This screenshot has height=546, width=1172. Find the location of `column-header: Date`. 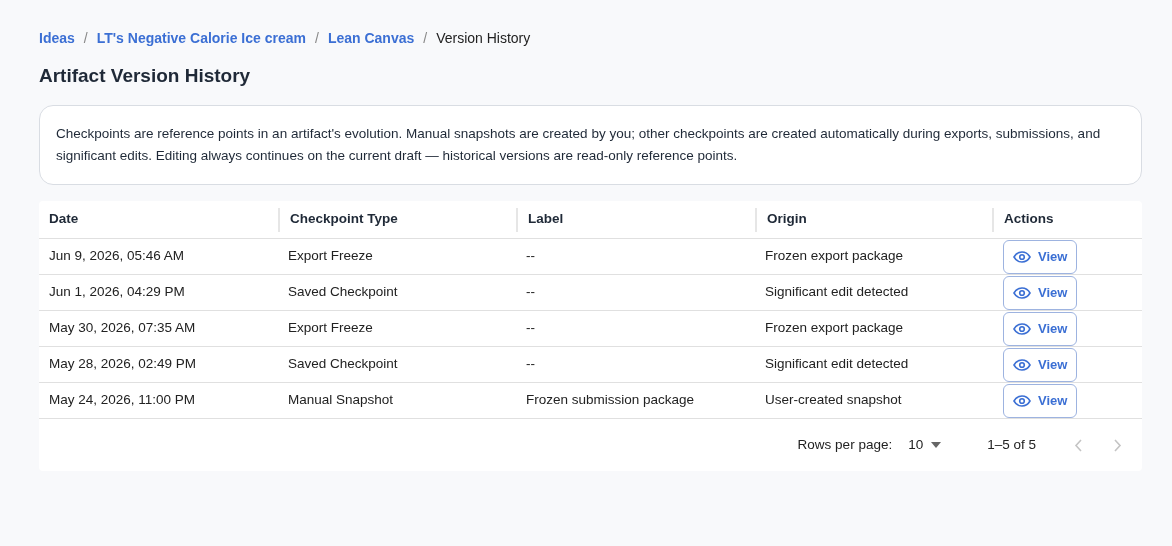

column-header: Date is located at coordinates (64, 219).